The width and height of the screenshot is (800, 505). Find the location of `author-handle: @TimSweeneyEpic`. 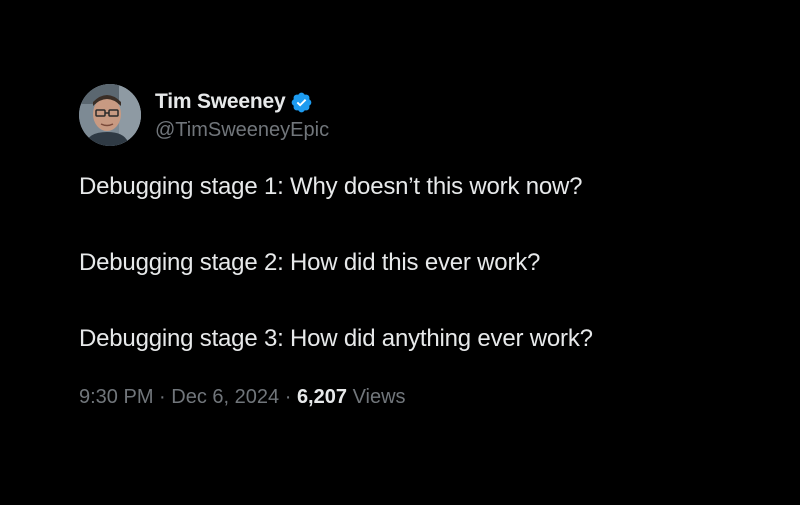

author-handle: @TimSweeneyEpic is located at coordinates (242, 130).